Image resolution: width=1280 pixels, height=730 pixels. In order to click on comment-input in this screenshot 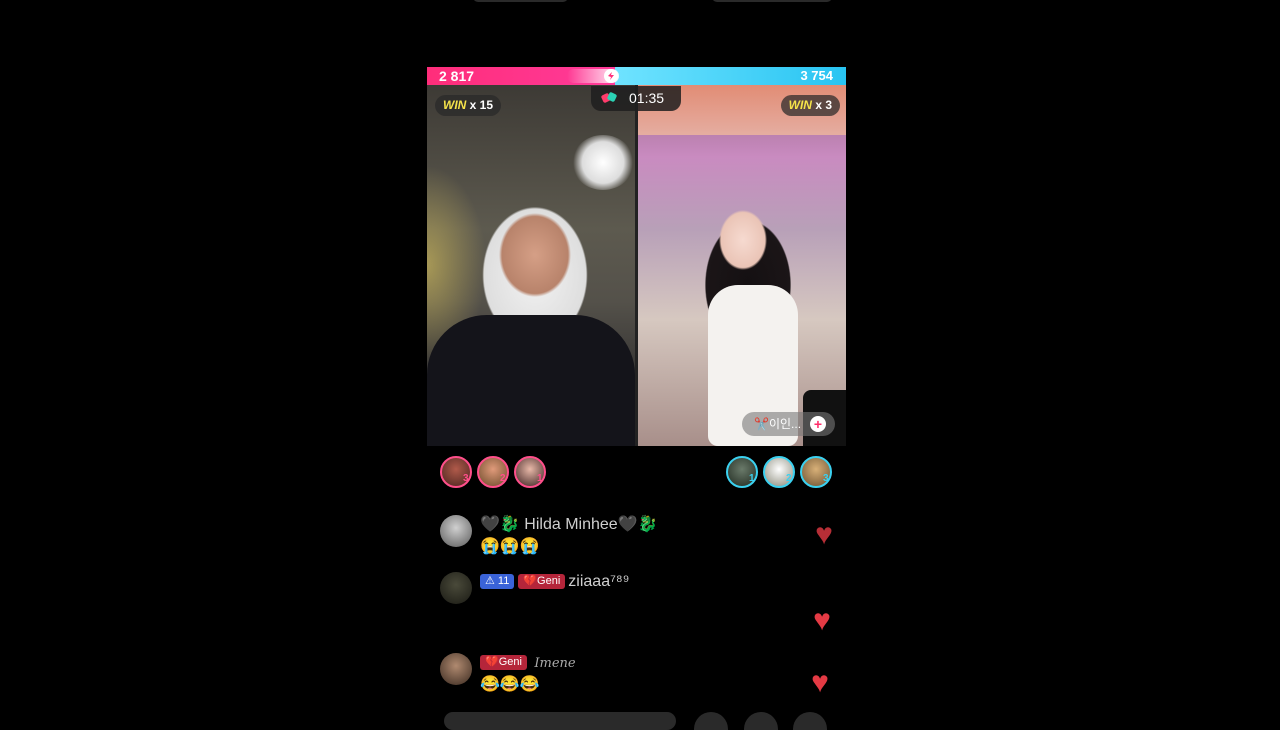, I will do `click(560, 721)`.